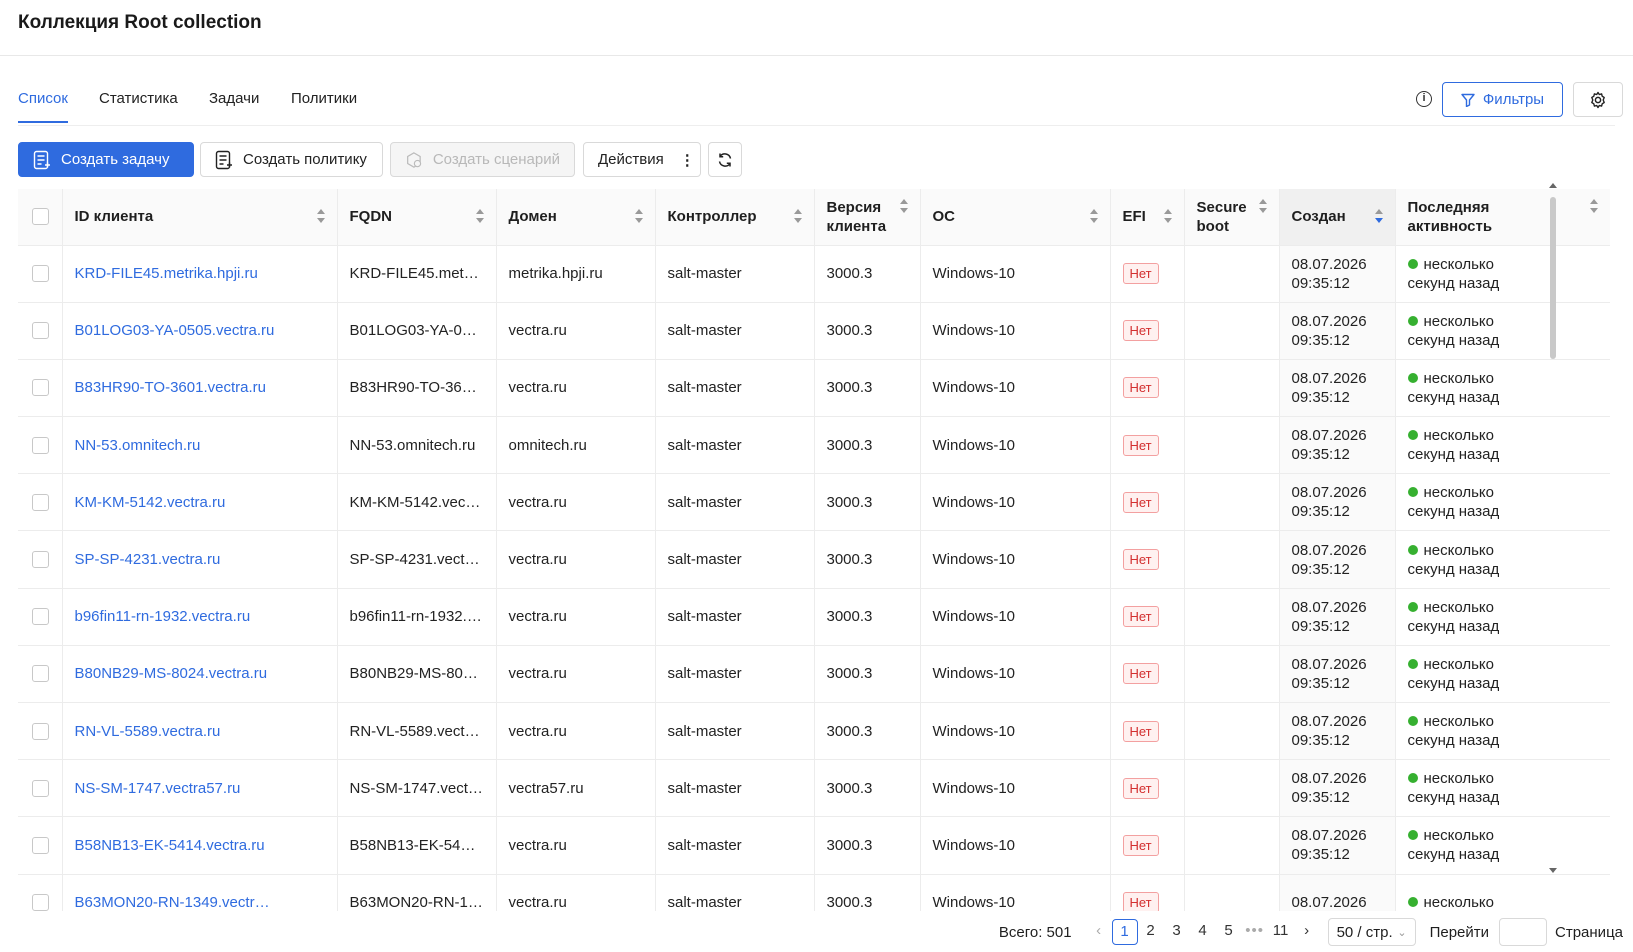 The height and width of the screenshot is (952, 1633). I want to click on client-id-link: b96fin11-rn-1932.vectra.ru, so click(163, 616).